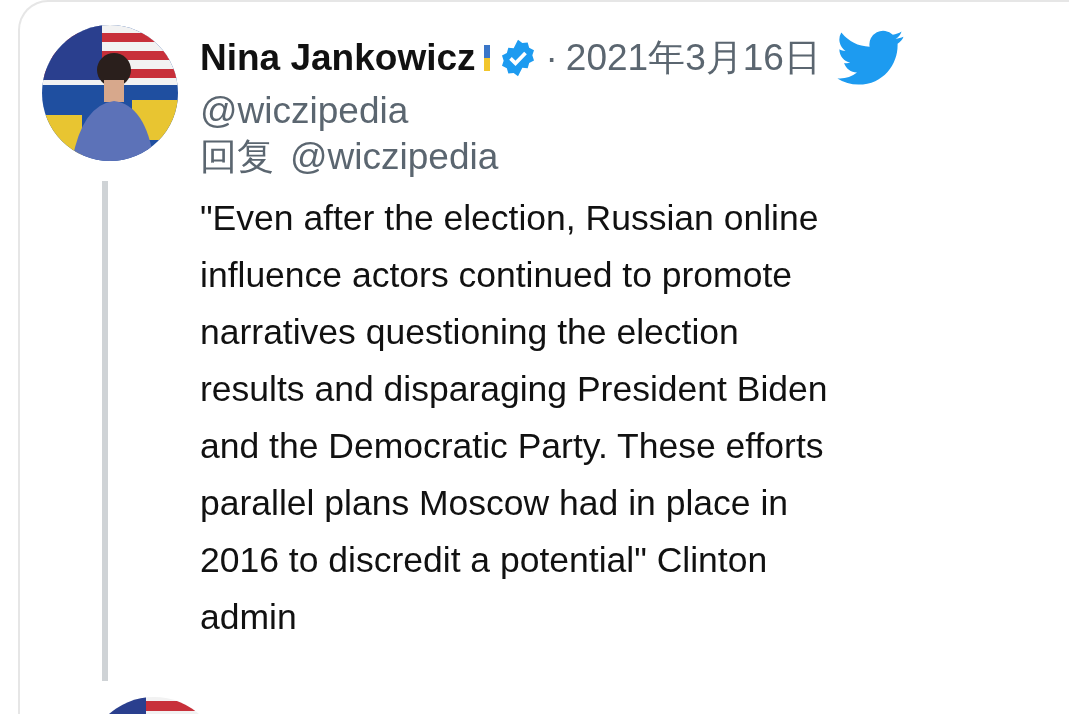 Image resolution: width=1069 pixels, height=714 pixels. Describe the element at coordinates (394, 157) in the screenshot. I see `reply-mention: @wiczipedia` at that location.